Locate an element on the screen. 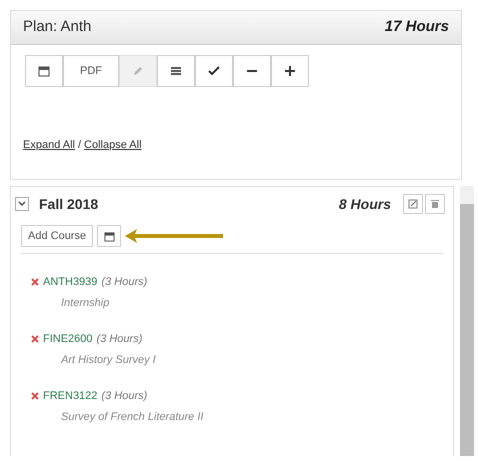  edit-button is located at coordinates (413, 204).